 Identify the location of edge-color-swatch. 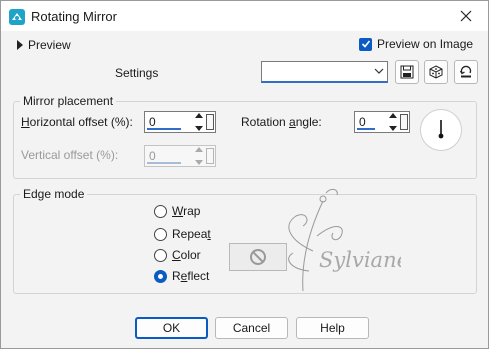
(258, 257).